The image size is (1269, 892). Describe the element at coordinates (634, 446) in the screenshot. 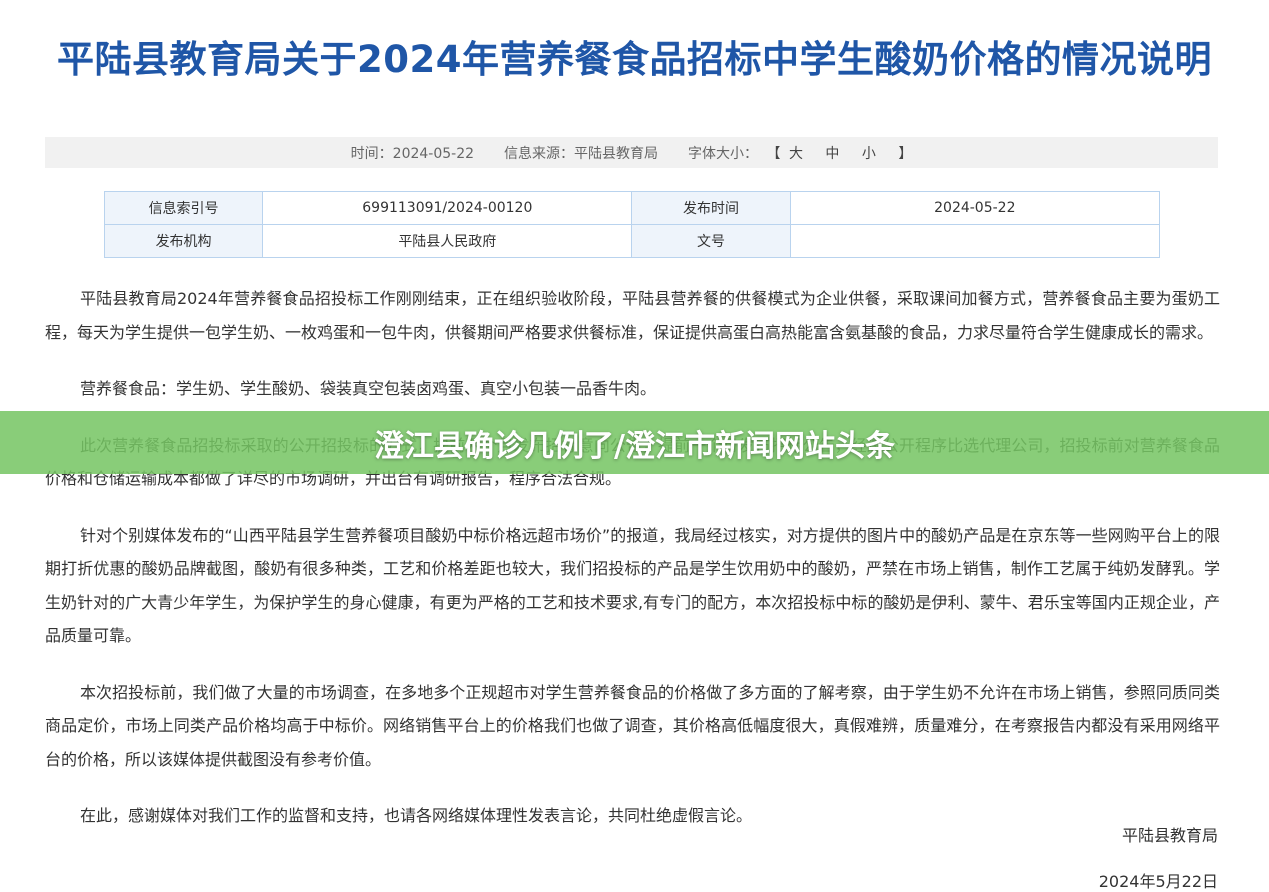

I see `overlay-headline: 澄江县确诊几例了/澄江市新闻网站头条` at that location.